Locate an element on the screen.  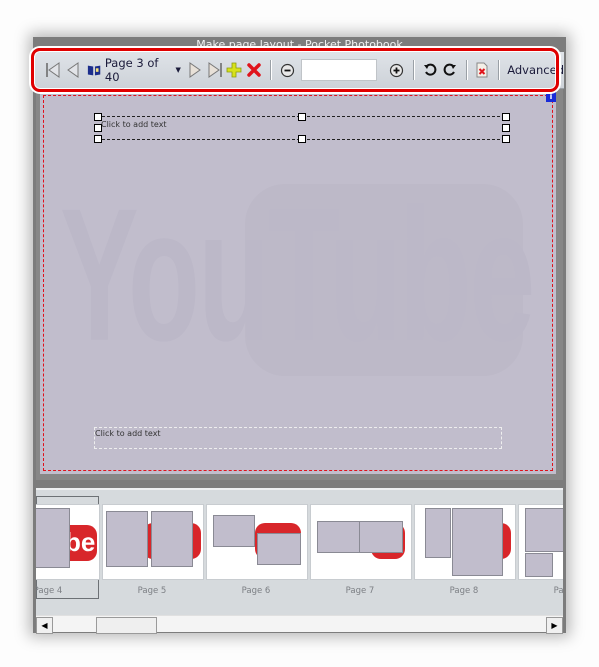
title-bar: Make page layout - Pocket Photobook is located at coordinates (299, 45).